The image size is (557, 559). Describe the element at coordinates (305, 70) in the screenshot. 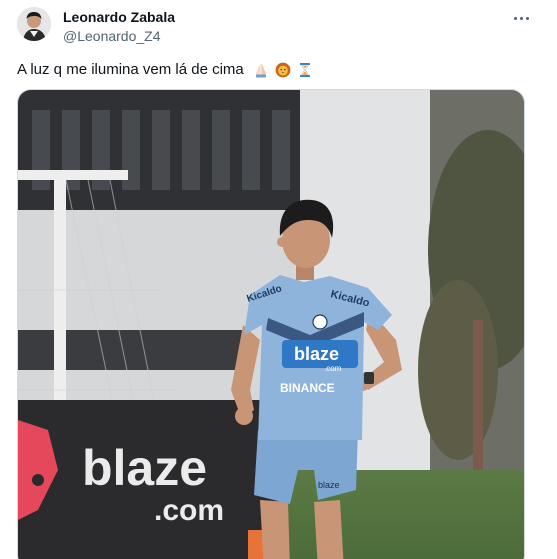

I see `hourglass-emoji` at that location.